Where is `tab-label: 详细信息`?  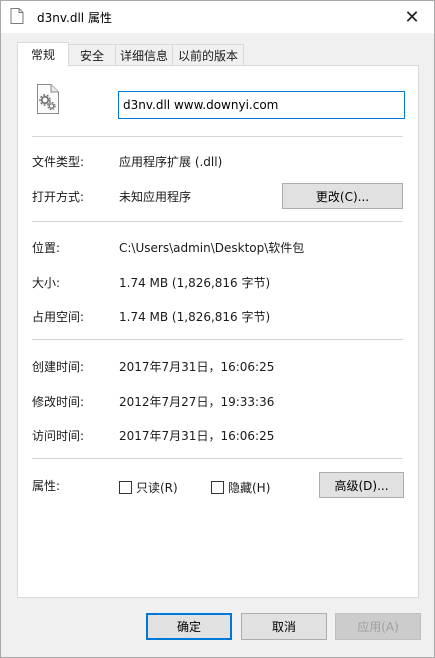 tab-label: 详细信息 is located at coordinates (143, 56).